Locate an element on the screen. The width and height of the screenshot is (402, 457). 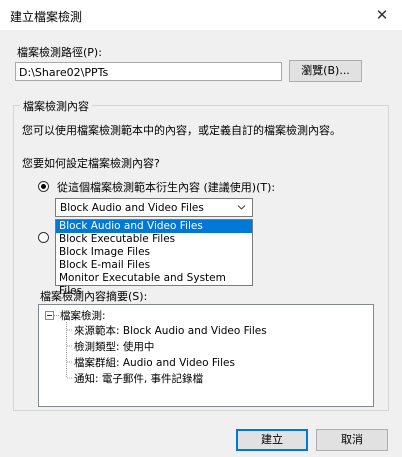
dropdown-option: Block Executable Files is located at coordinates (154, 239).